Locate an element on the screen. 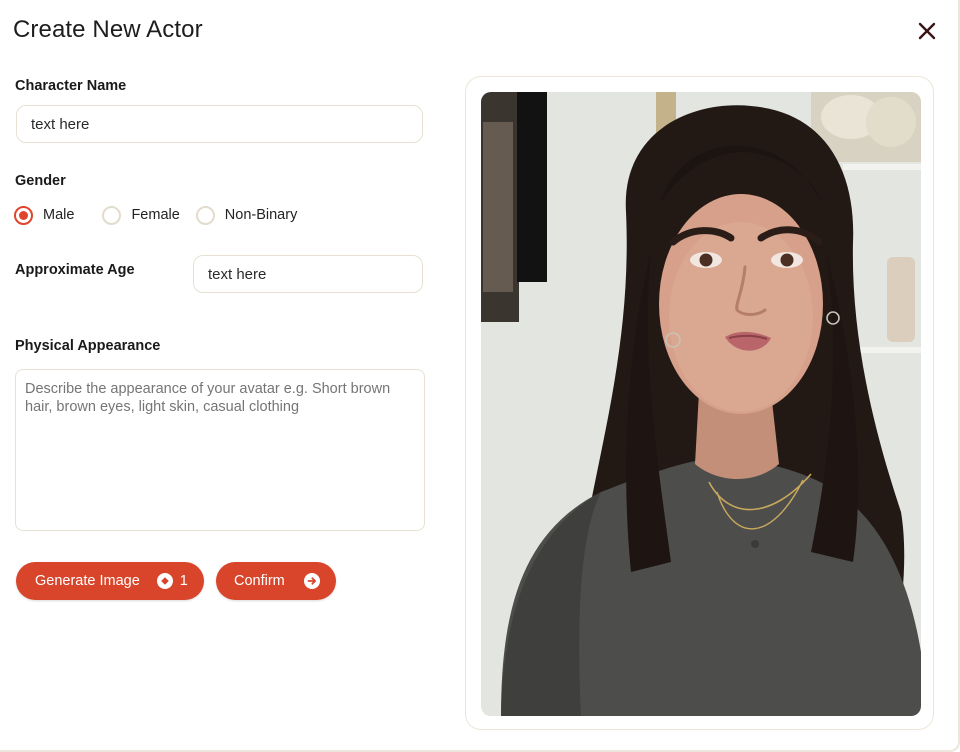 Image resolution: width=960 pixels, height=752 pixels. generate-image-button: Generate Image 1 is located at coordinates (110, 581).